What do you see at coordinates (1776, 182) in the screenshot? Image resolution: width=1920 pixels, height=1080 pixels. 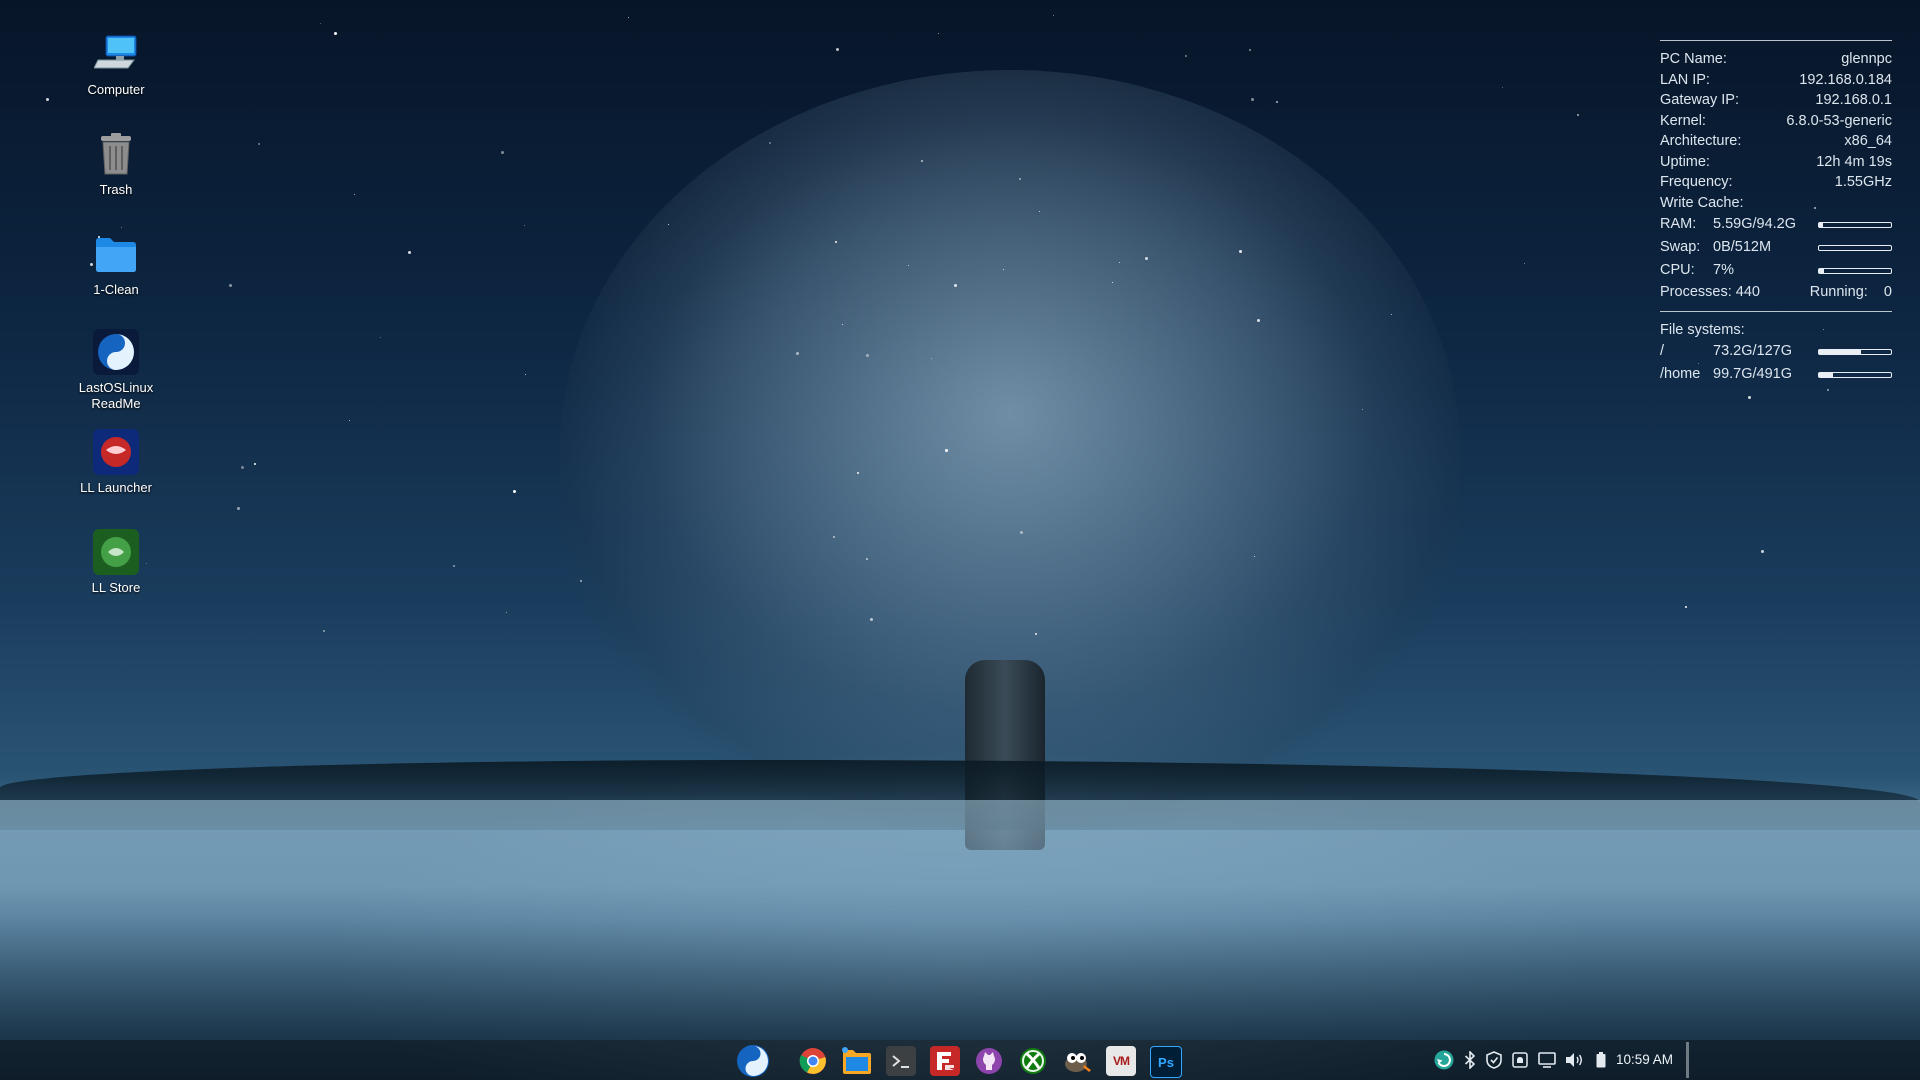 I see `conky-frequency: Frequency: 1.55GHz` at bounding box center [1776, 182].